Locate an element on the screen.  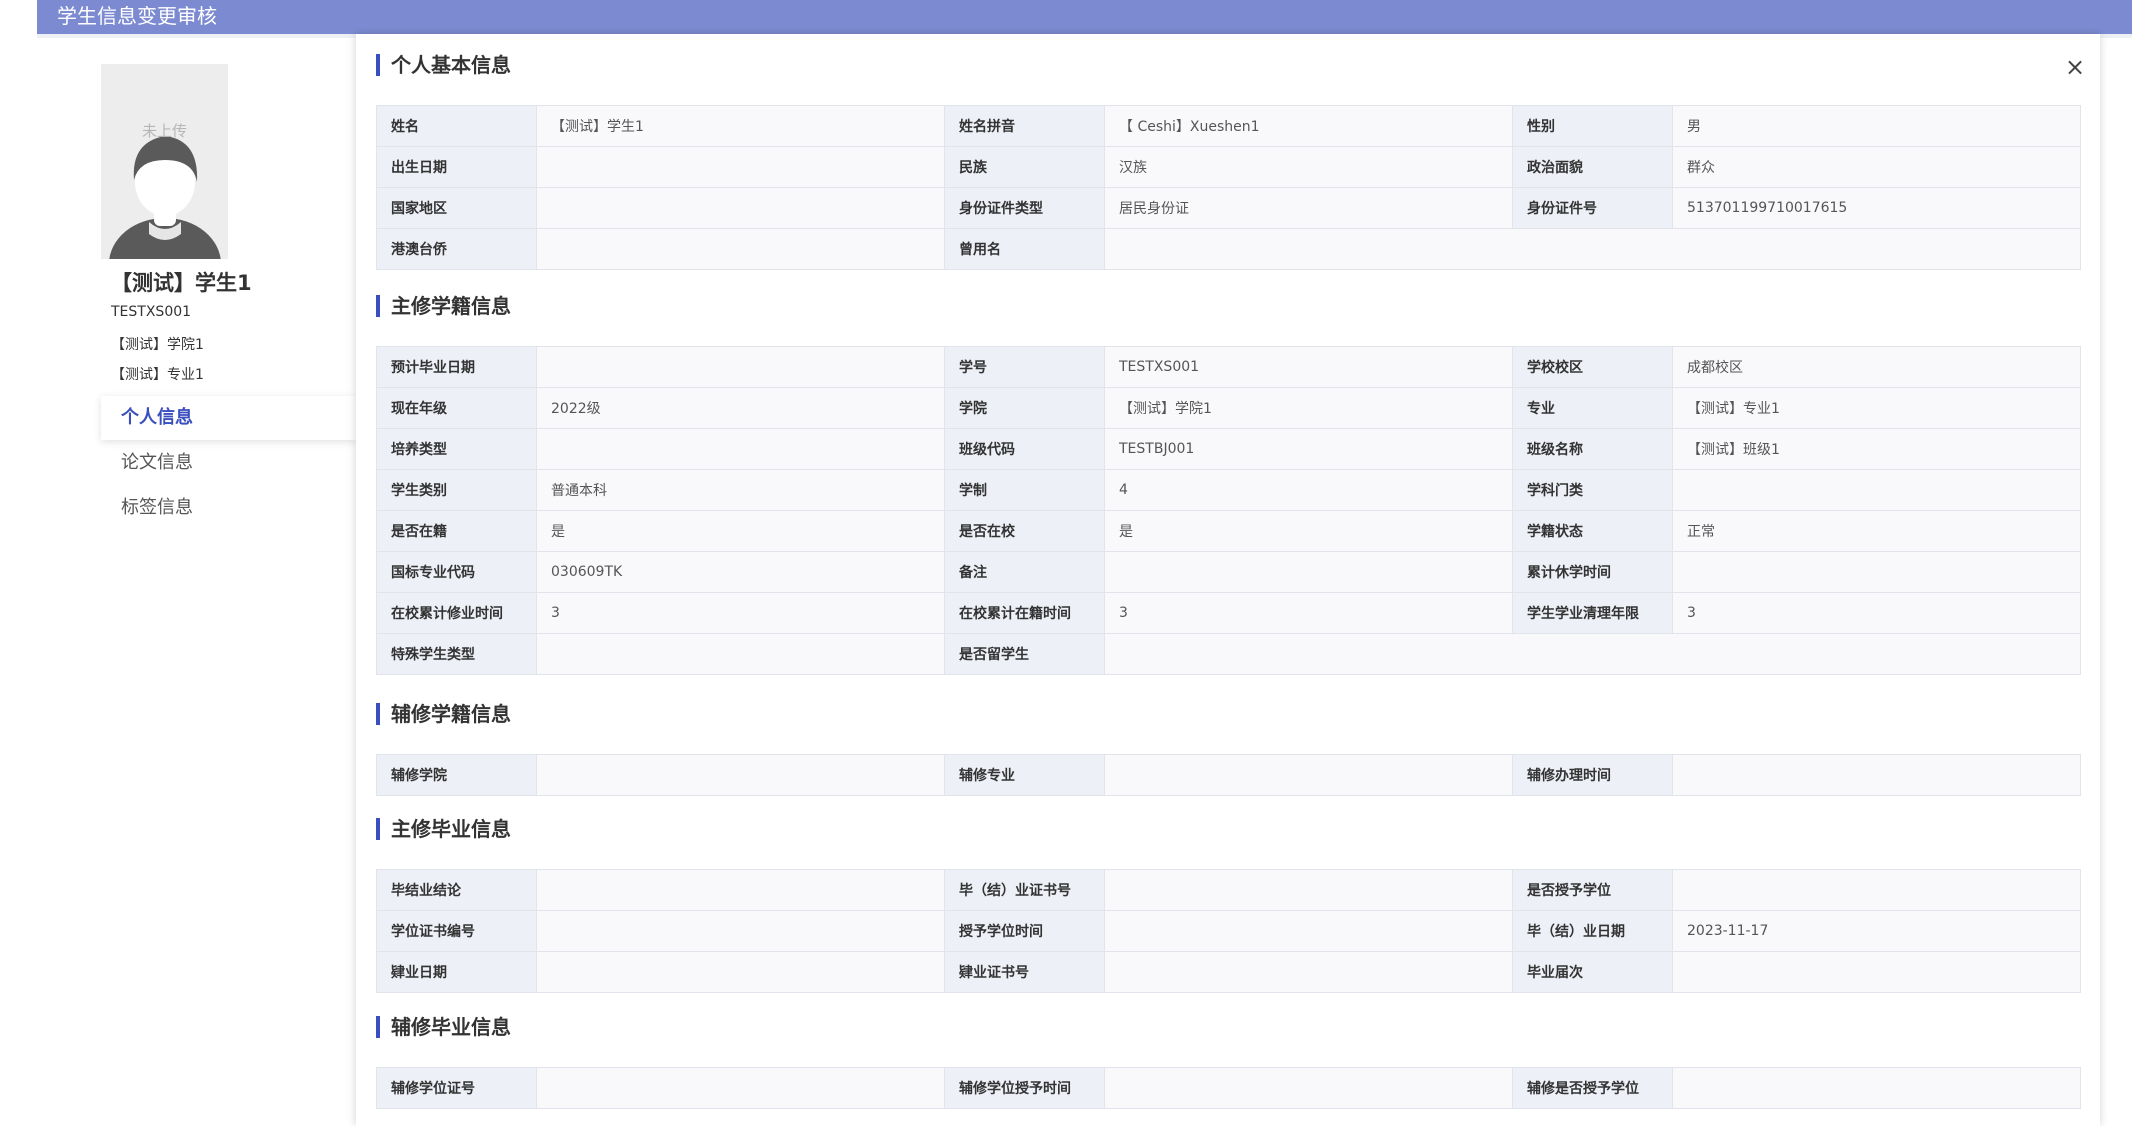
field-label: 班级代码 is located at coordinates (1024, 449).